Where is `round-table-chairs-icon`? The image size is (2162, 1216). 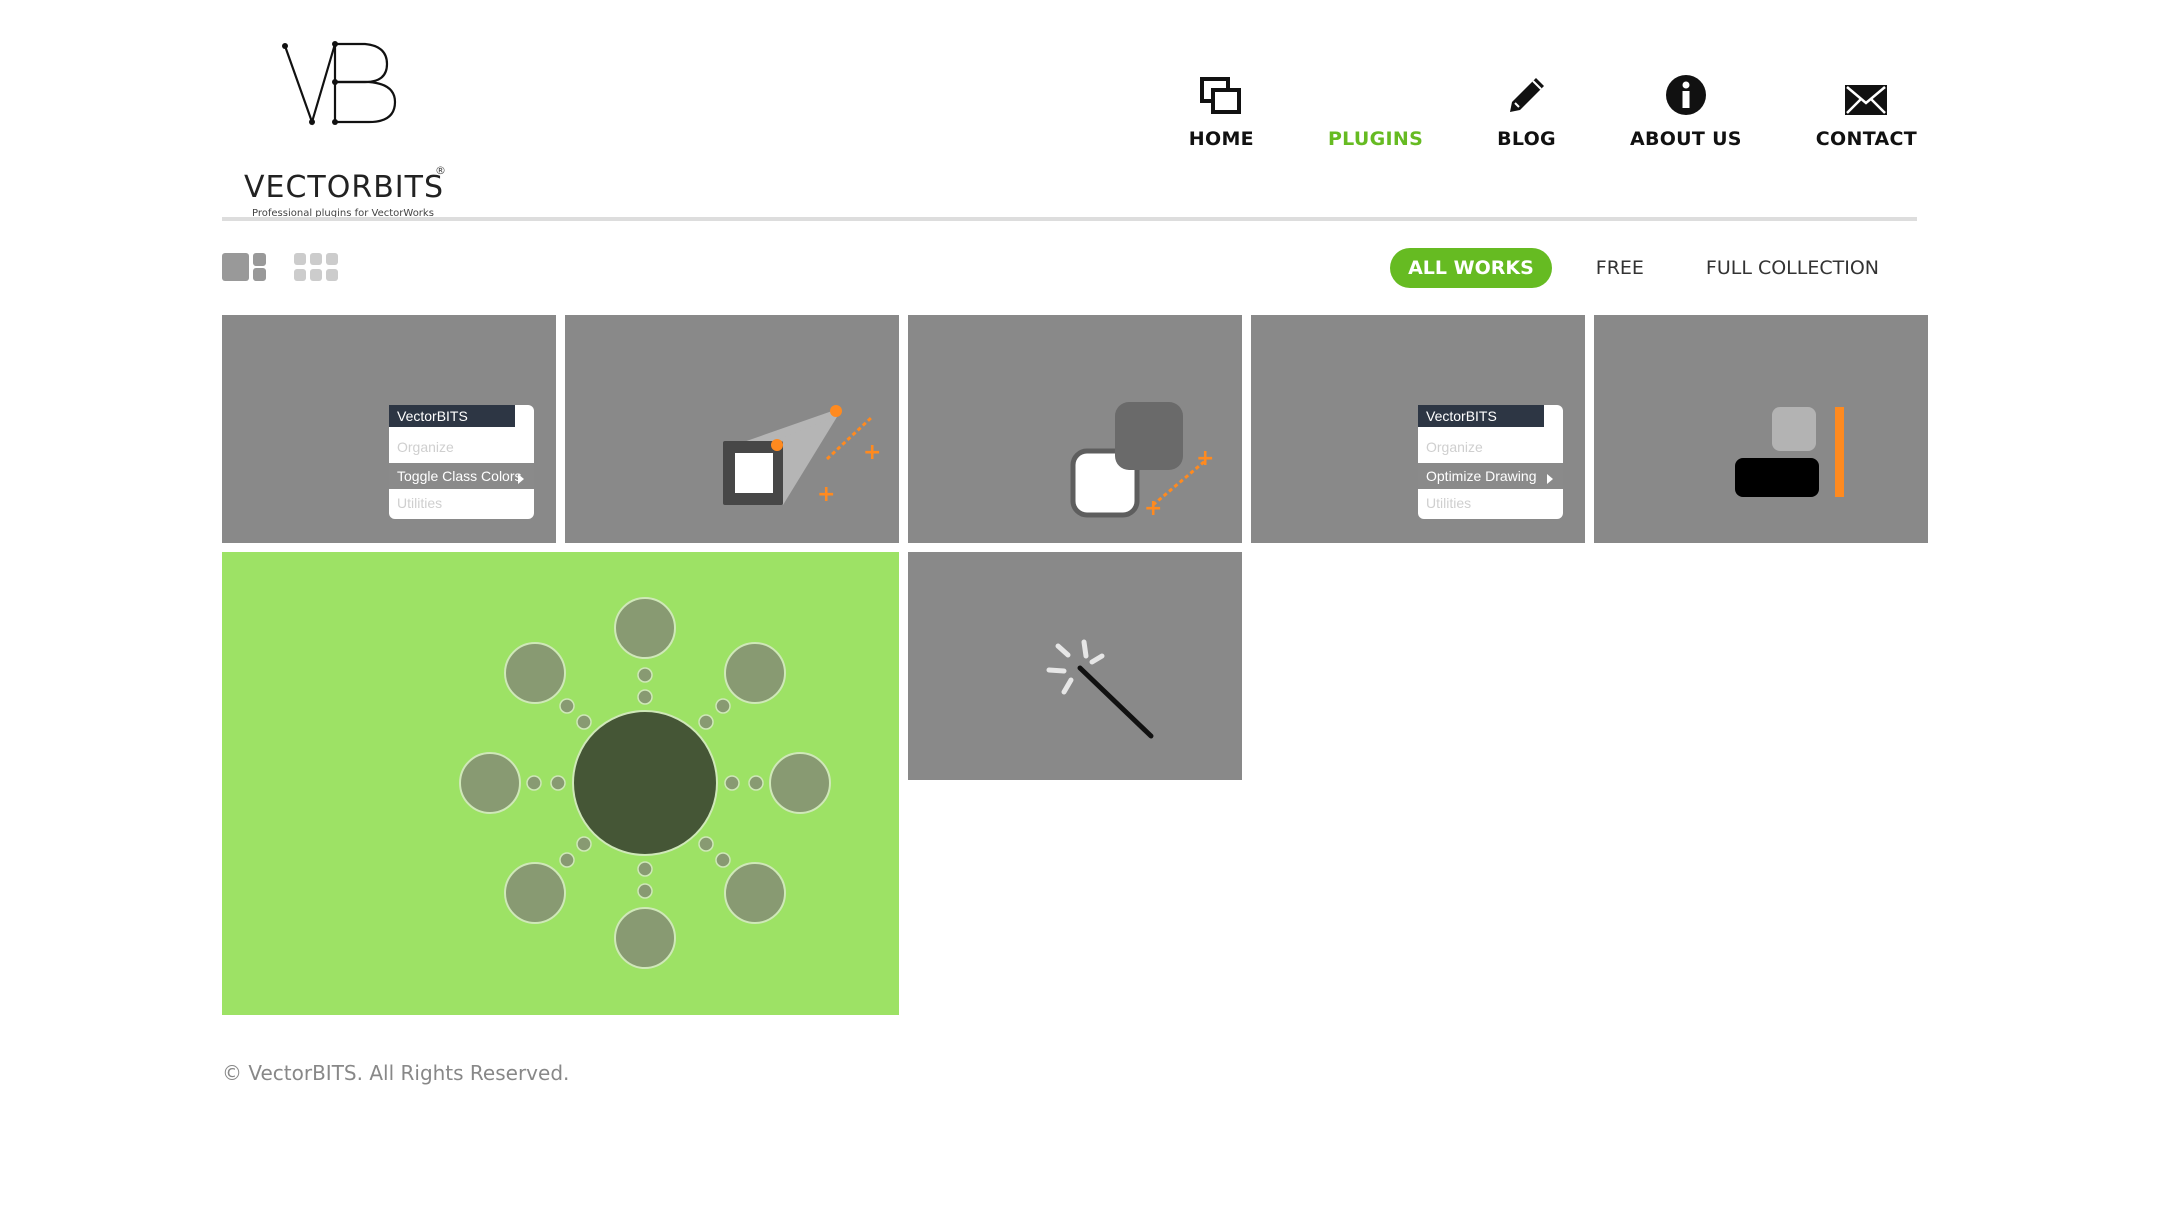
round-table-chairs-icon is located at coordinates (645, 783).